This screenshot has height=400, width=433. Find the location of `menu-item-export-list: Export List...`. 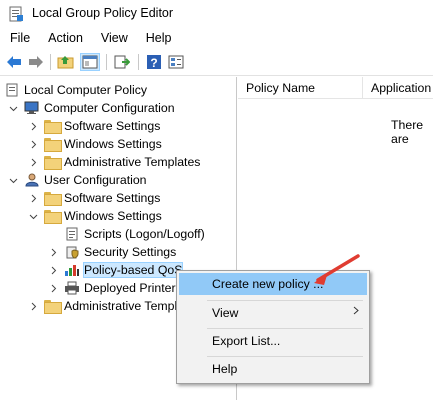

menu-item-export-list: Export List... is located at coordinates (273, 341).